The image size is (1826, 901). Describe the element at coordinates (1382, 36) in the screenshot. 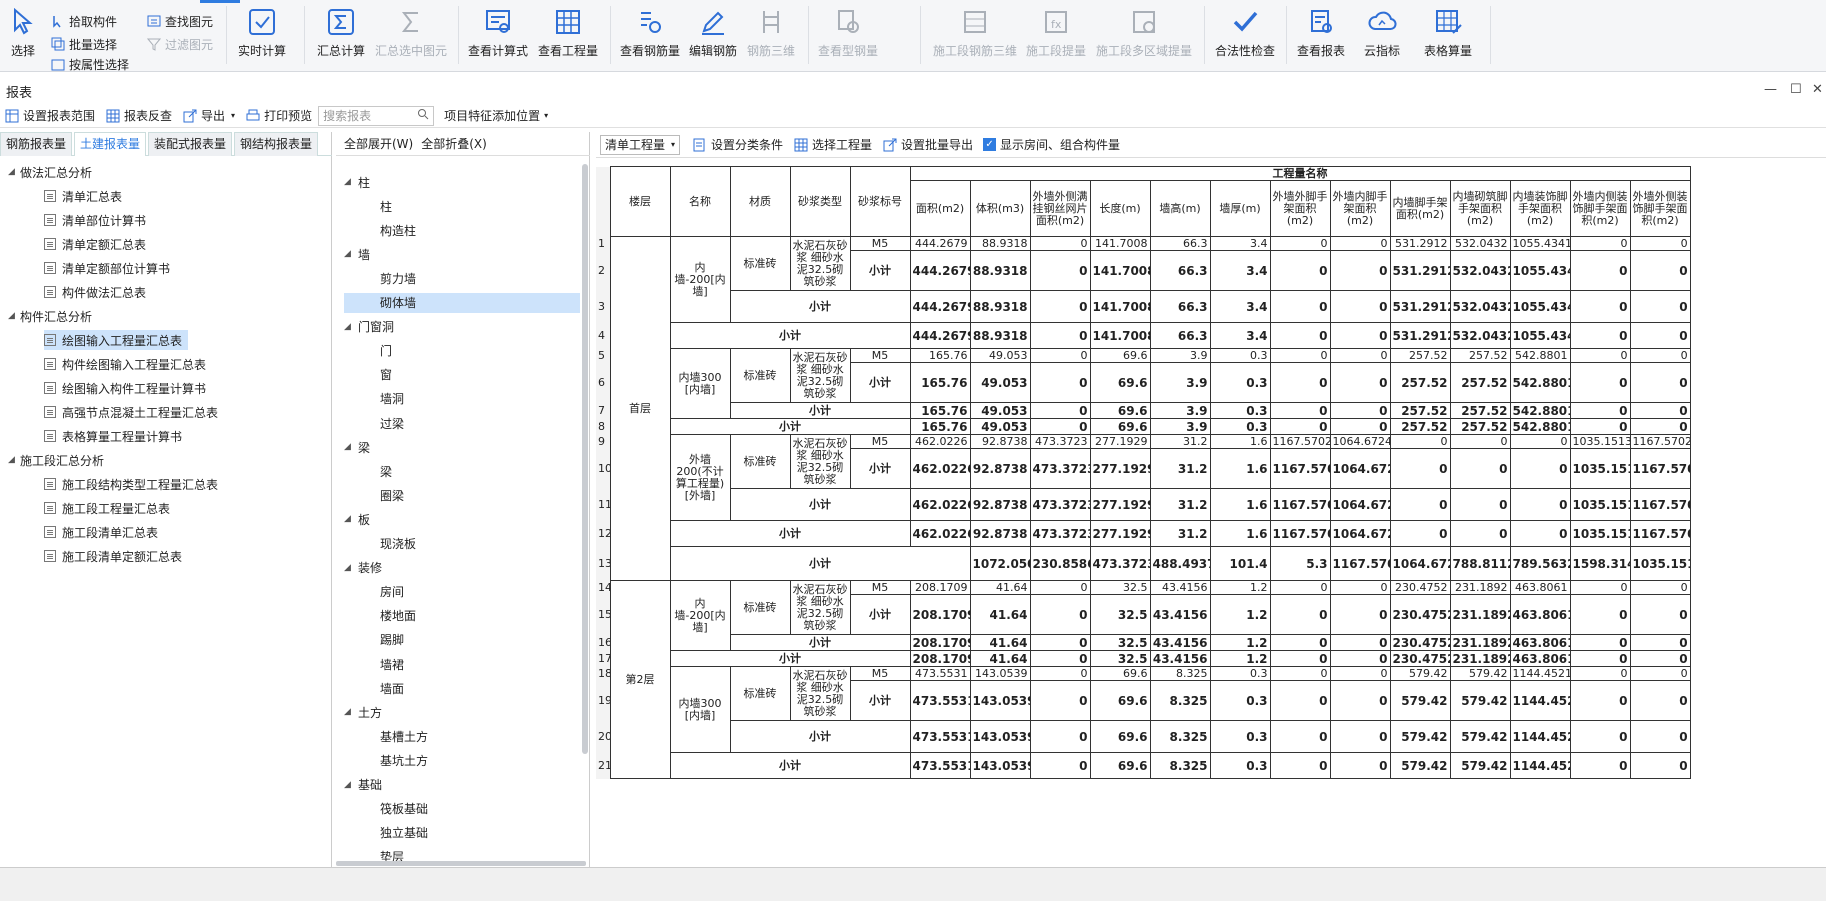

I see `cloud-index-button: 云指标` at that location.